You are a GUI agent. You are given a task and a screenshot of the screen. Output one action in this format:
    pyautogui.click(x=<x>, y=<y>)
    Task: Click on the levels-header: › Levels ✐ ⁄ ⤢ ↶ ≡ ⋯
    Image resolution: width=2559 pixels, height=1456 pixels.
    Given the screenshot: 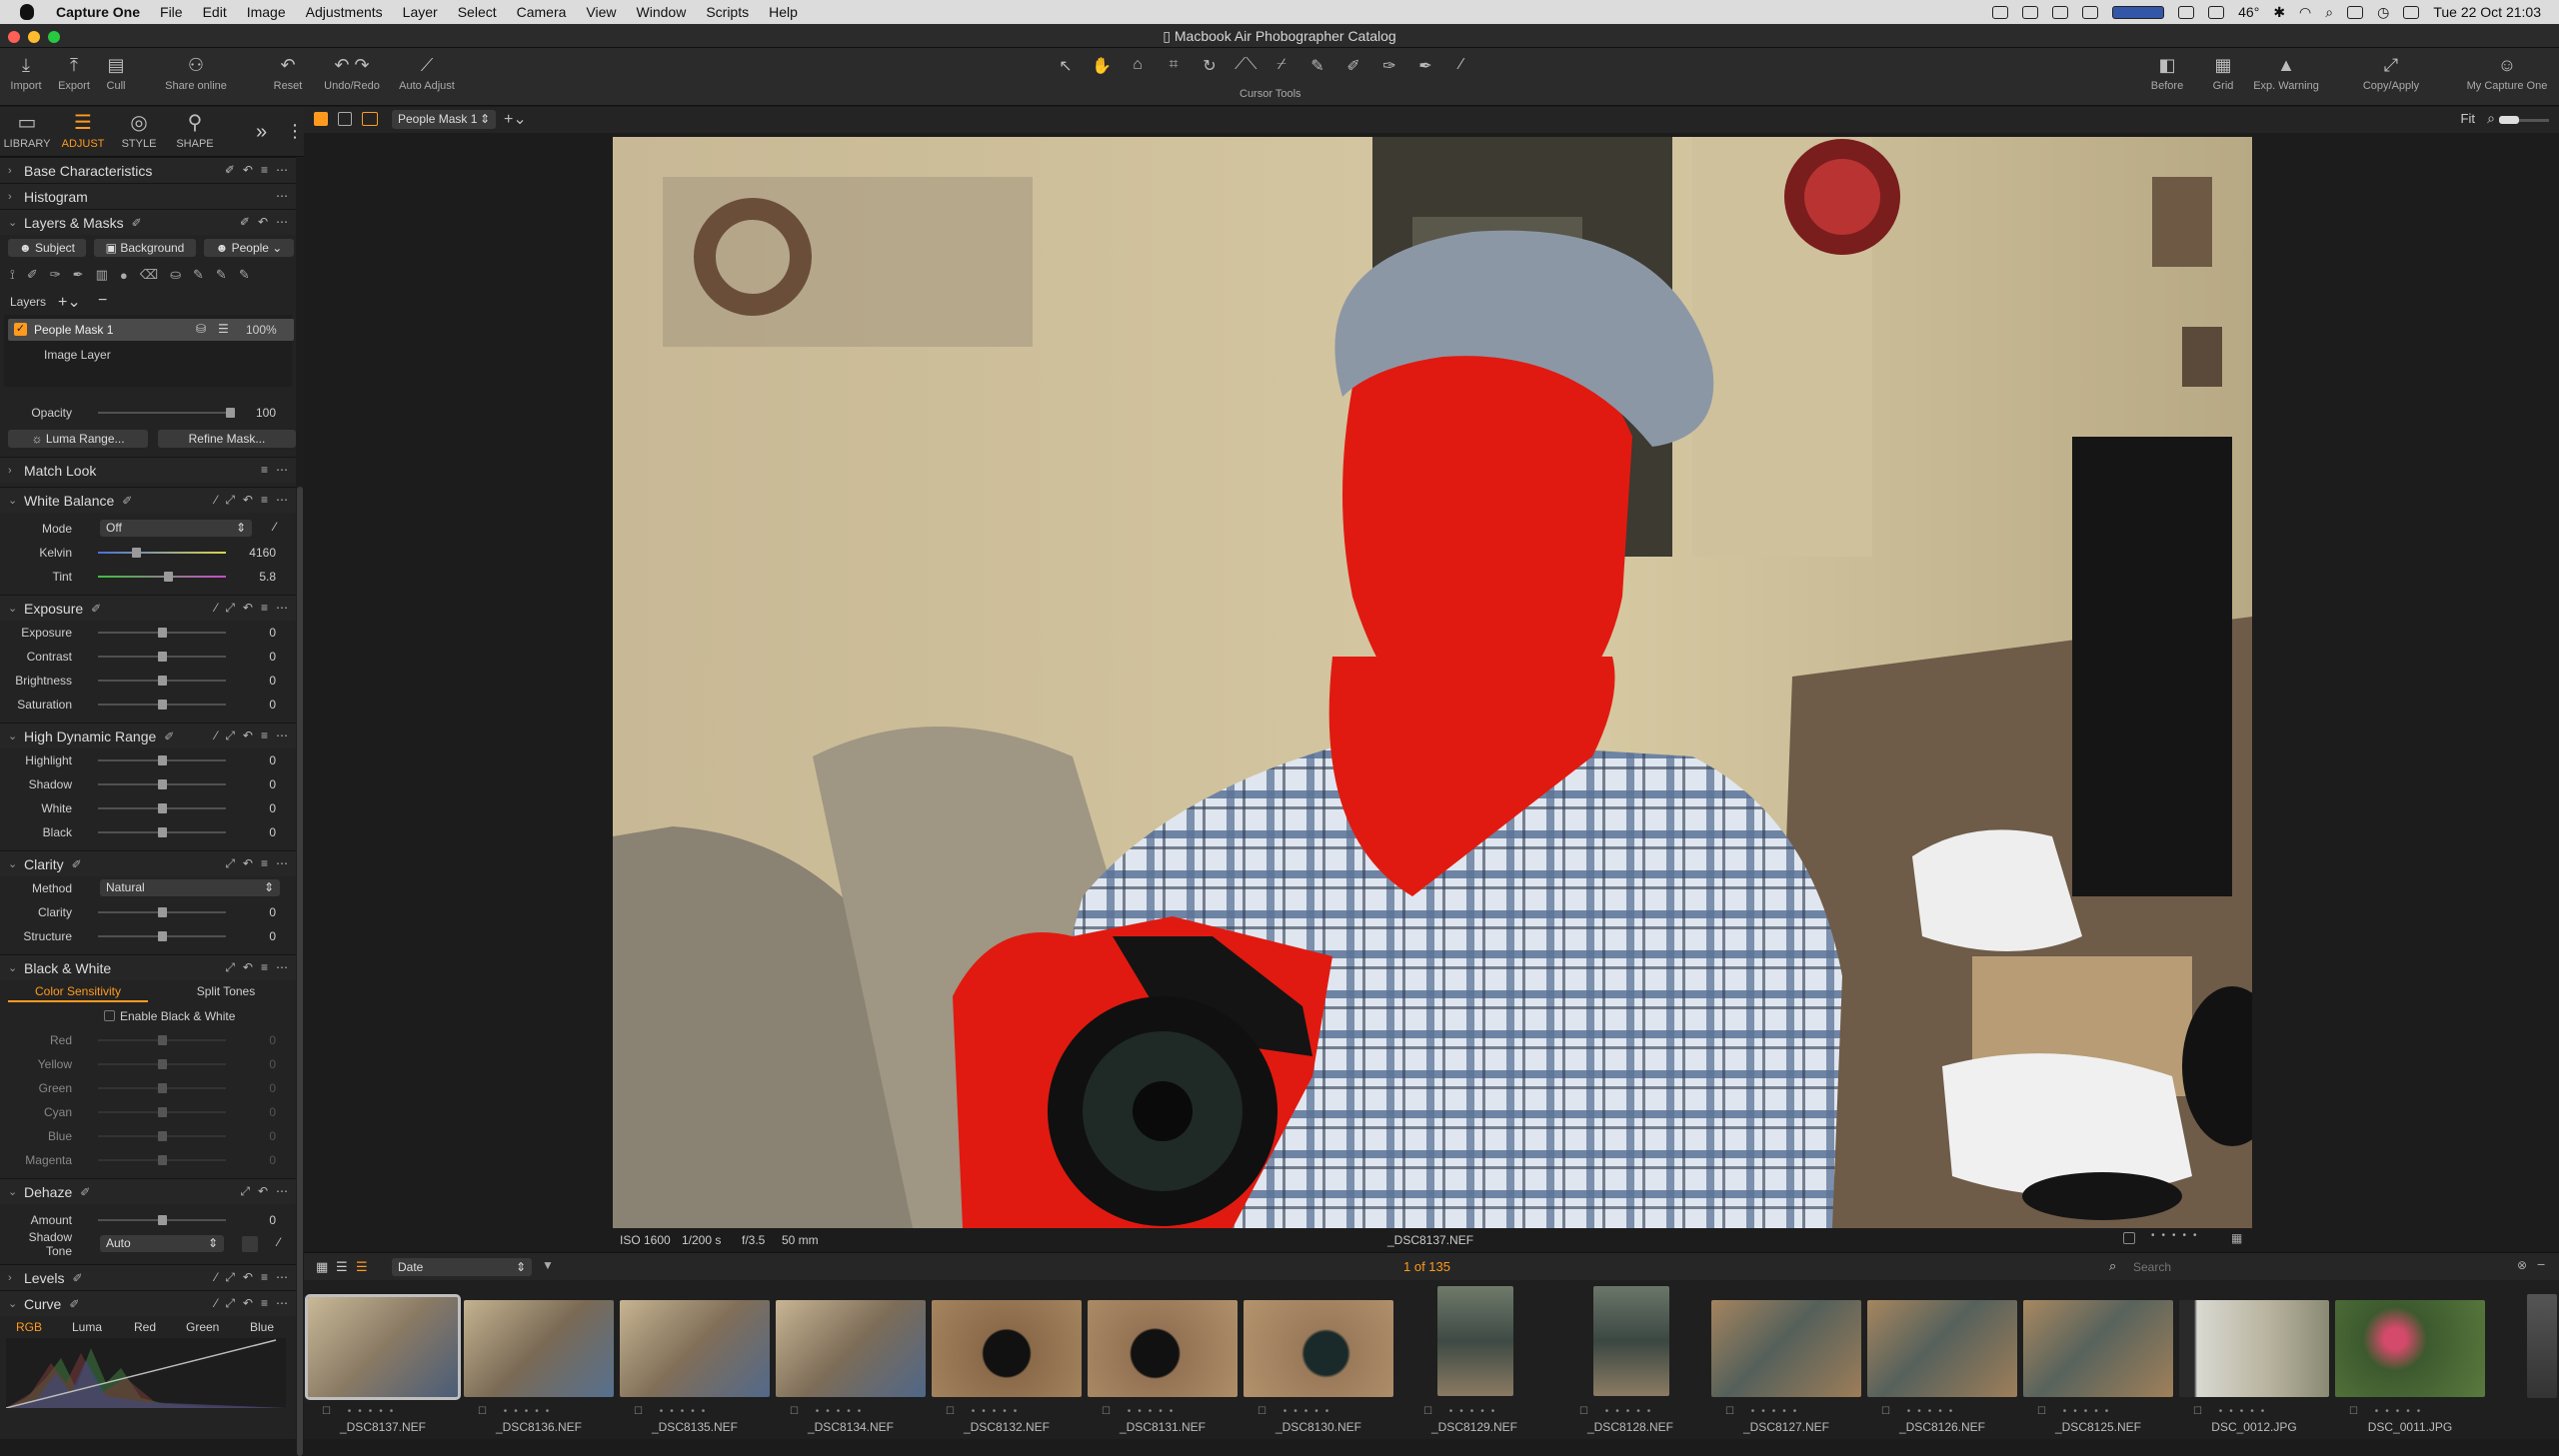 What is the action you would take?
    pyautogui.click(x=148, y=1277)
    